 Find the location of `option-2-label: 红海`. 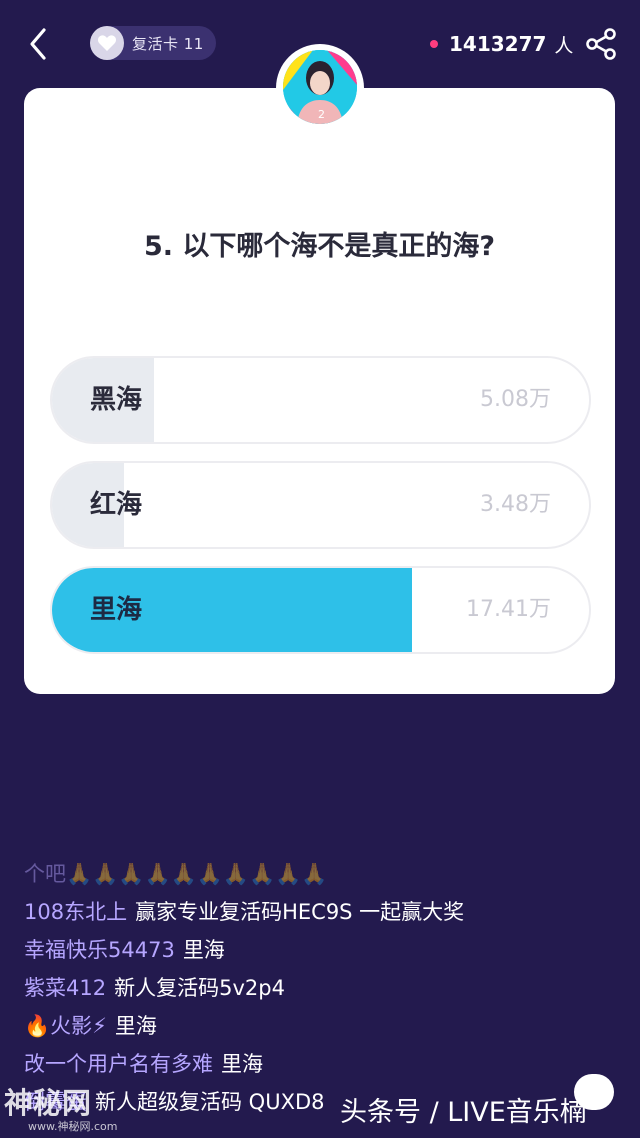

option-2-label: 红海 is located at coordinates (116, 505).